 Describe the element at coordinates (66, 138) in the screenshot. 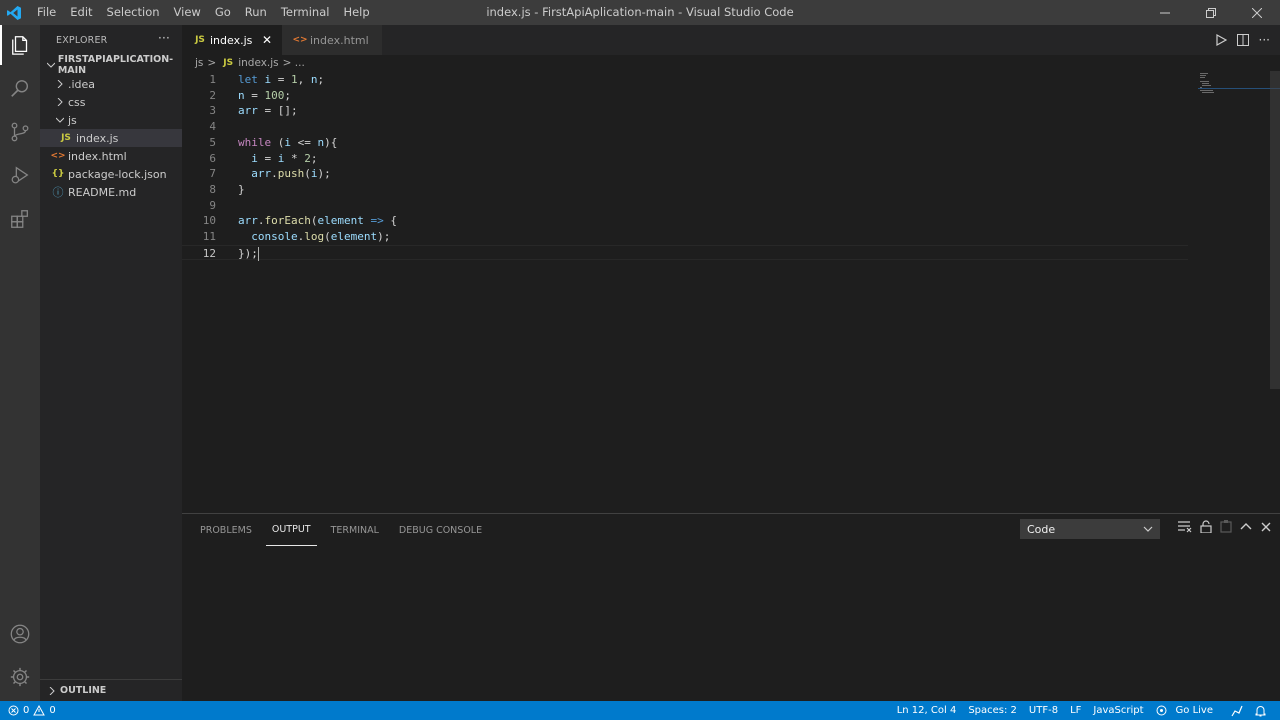

I see `js-file-icon: JS` at that location.